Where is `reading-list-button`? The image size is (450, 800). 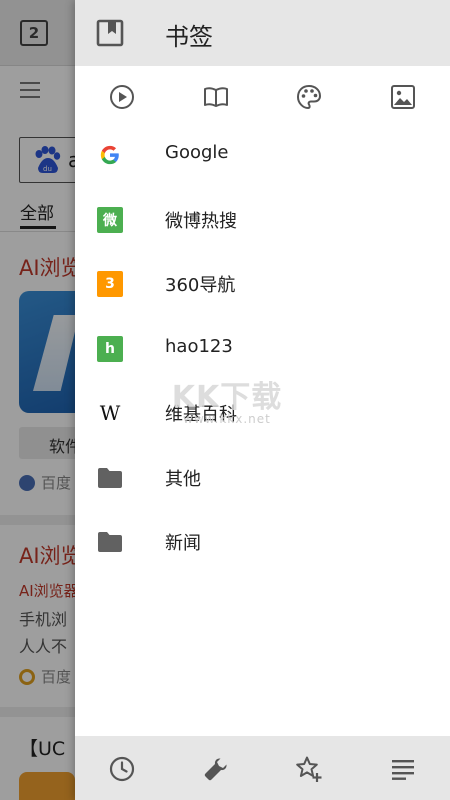
reading-list-button is located at coordinates (403, 769).